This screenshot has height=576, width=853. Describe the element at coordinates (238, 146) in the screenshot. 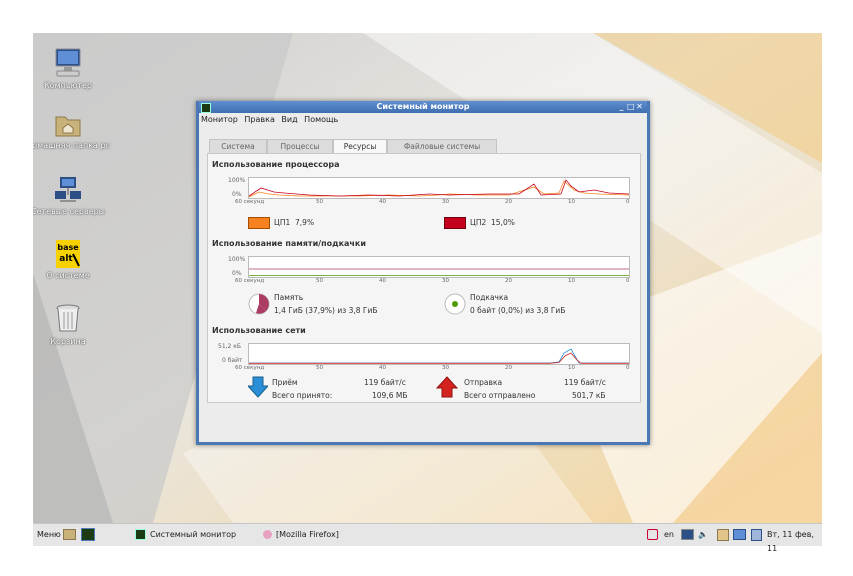

I see `tab-system: Система` at that location.